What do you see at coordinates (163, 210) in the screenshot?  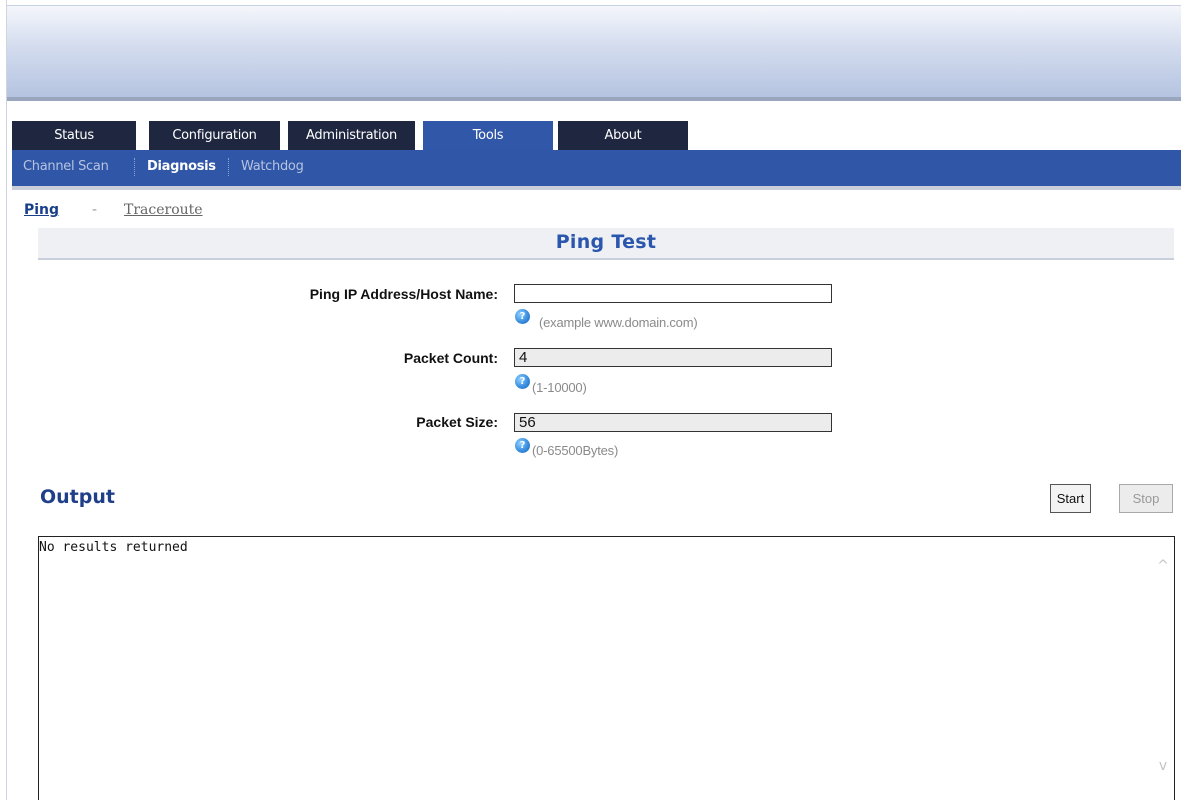 I see `traceroute-link: Traceroute` at bounding box center [163, 210].